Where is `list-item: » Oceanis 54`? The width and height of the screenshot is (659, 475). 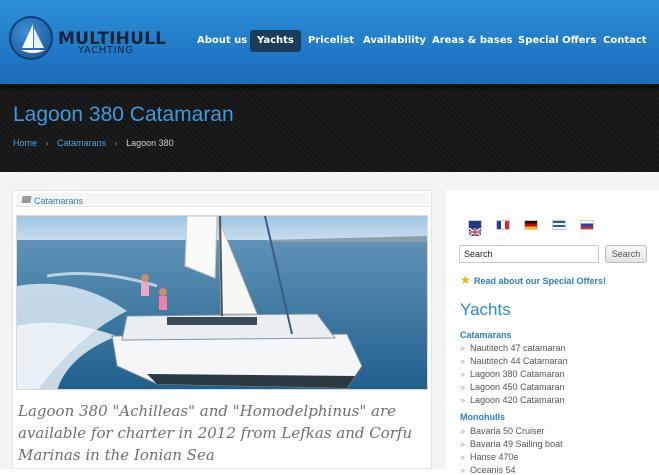 list-item: » Oceanis 54 is located at coordinates (488, 470).